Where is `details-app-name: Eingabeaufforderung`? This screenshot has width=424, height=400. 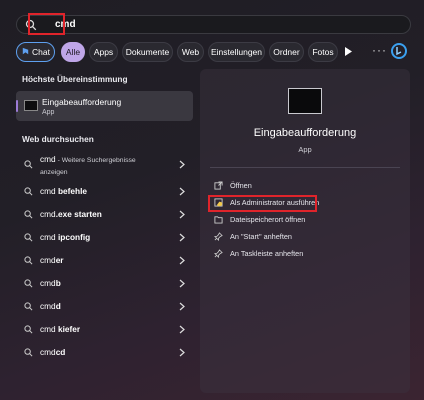 details-app-name: Eingabeaufforderung is located at coordinates (305, 133).